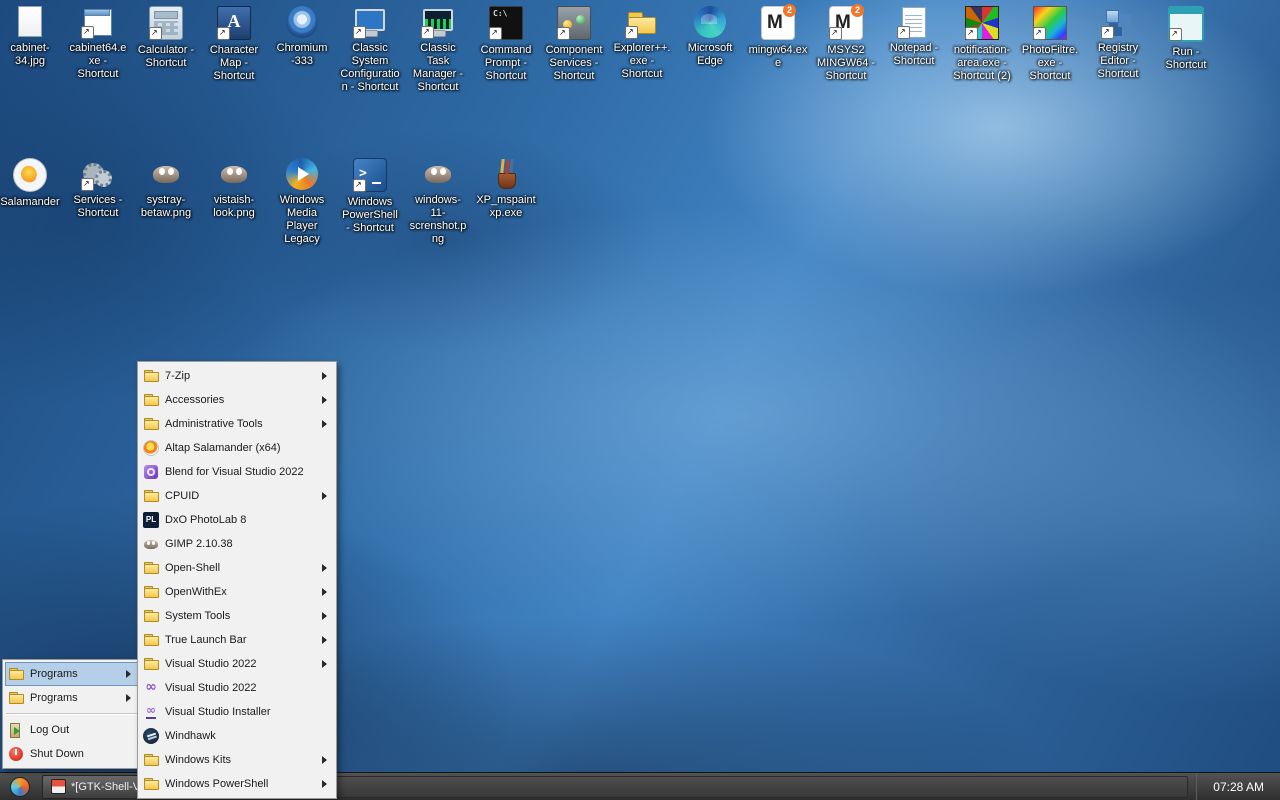 The image size is (1280, 800). What do you see at coordinates (302, 22) in the screenshot?
I see `chromium-icon` at bounding box center [302, 22].